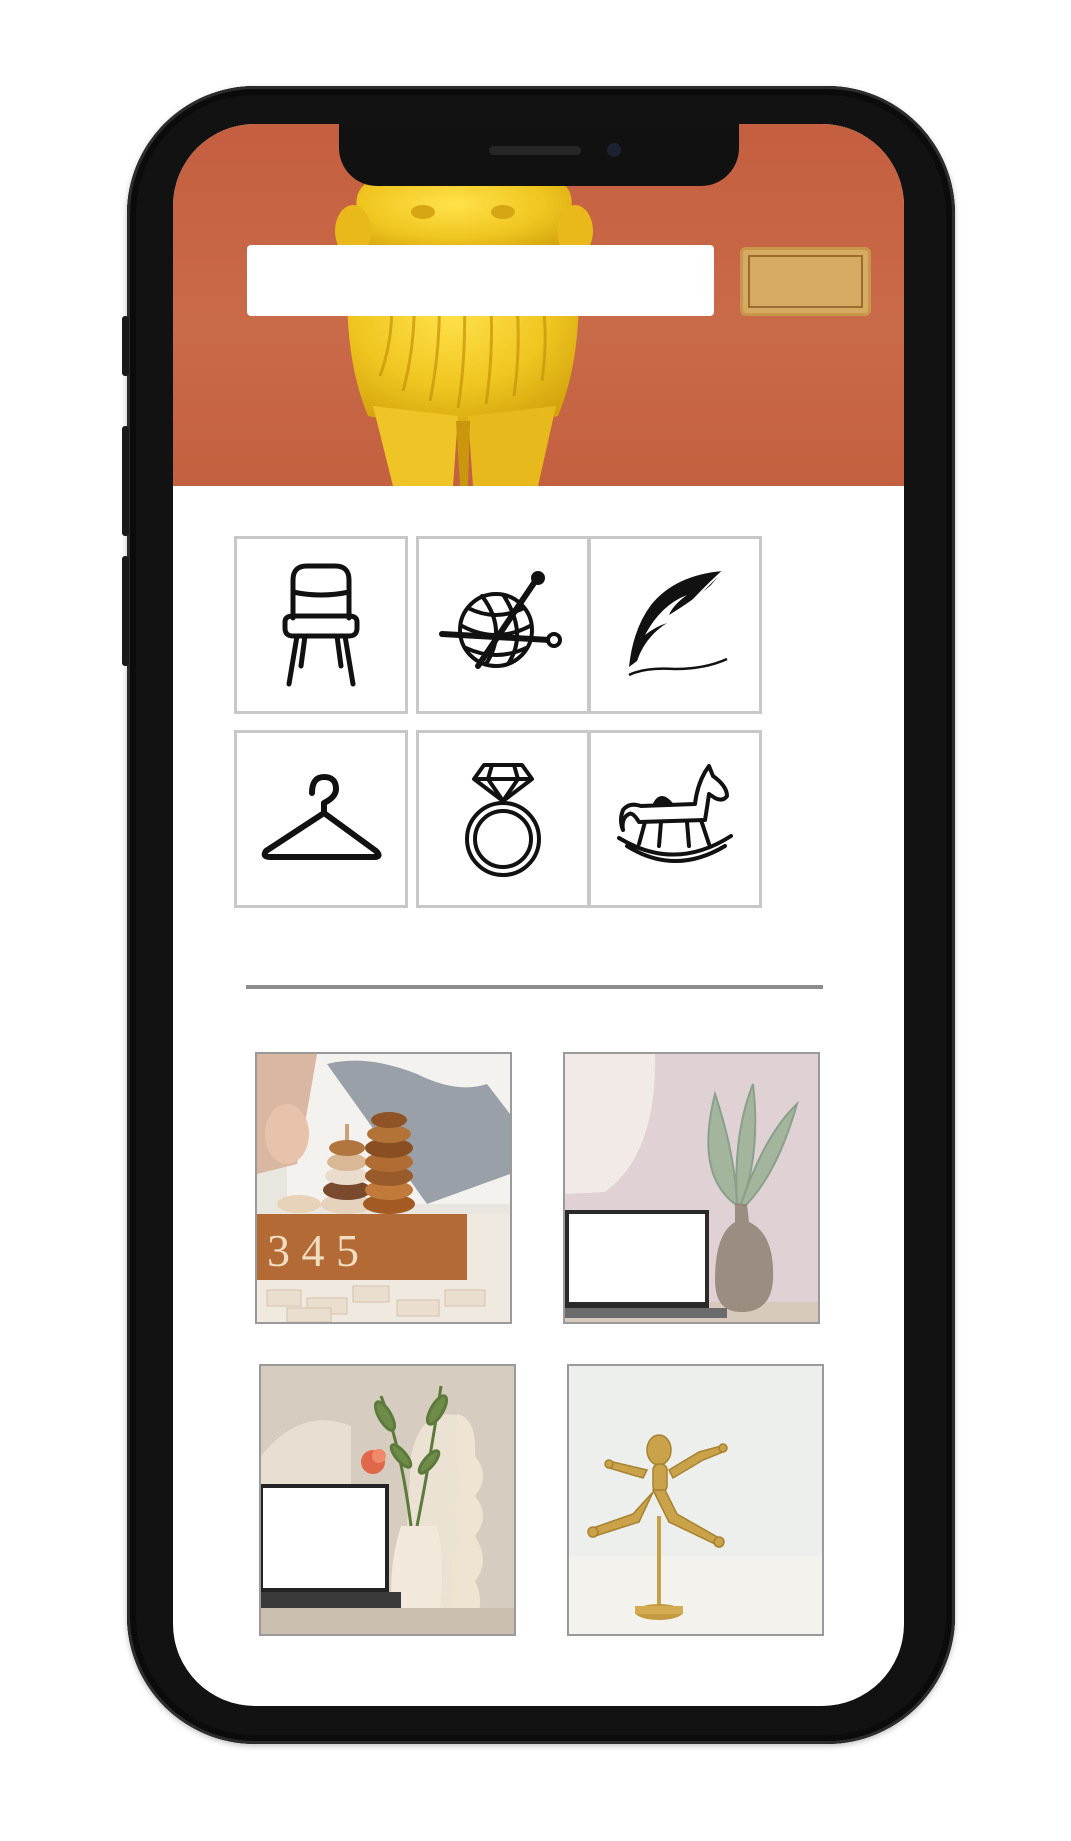 The image size is (1071, 1841). I want to click on category-tile-knitting, so click(503, 625).